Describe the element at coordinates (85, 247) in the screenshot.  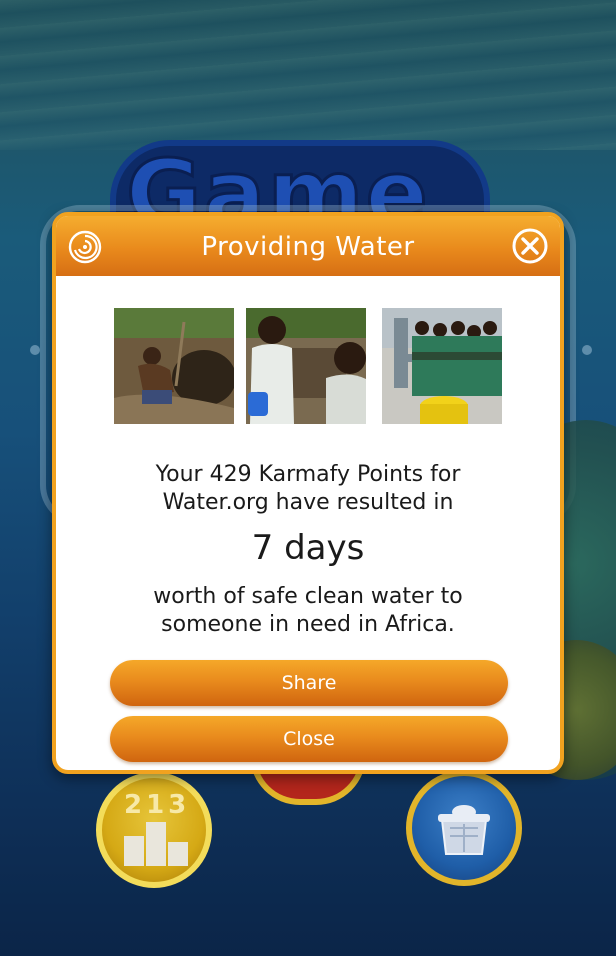
I see `swirl-icon` at that location.